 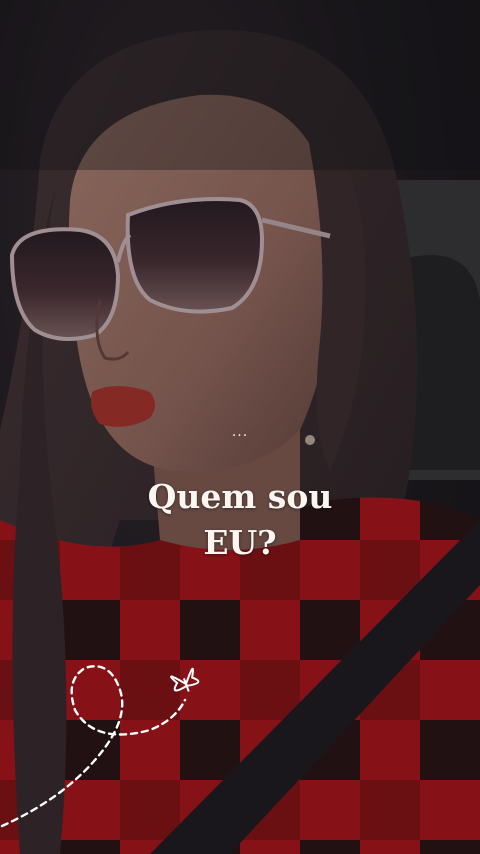 I want to click on title-line-1: Quem sou, so click(x=240, y=496).